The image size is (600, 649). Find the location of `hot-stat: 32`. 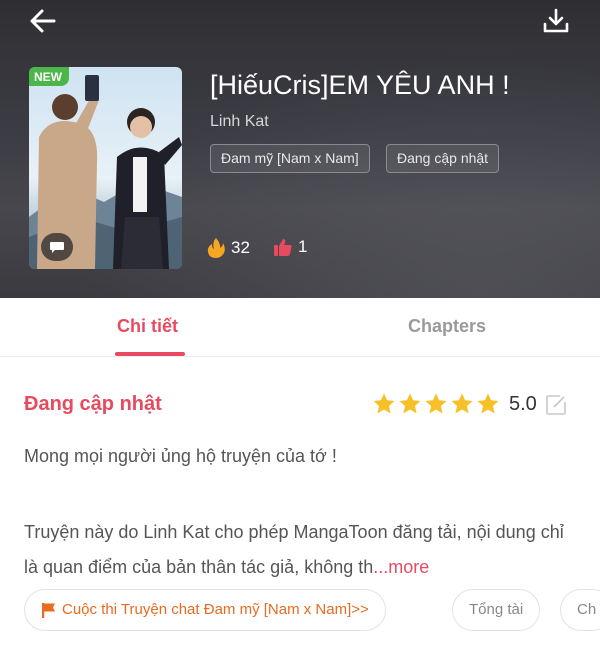

hot-stat: 32 is located at coordinates (228, 248).